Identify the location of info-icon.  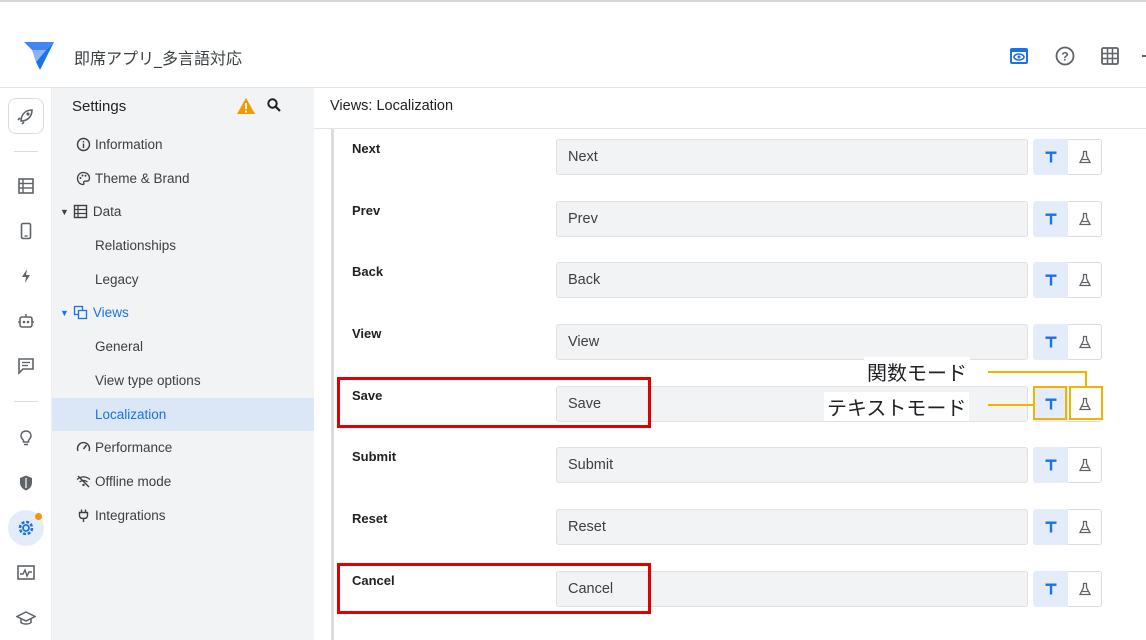
(83, 145).